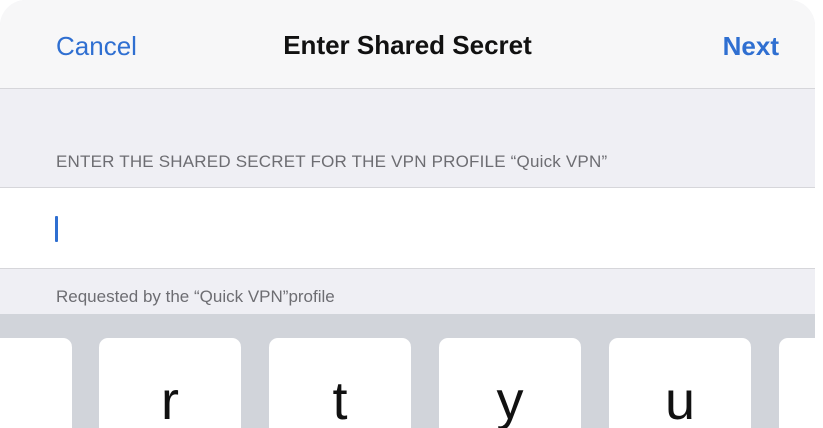 Image resolution: width=823 pixels, height=428 pixels. I want to click on next-button: Next, so click(751, 46).